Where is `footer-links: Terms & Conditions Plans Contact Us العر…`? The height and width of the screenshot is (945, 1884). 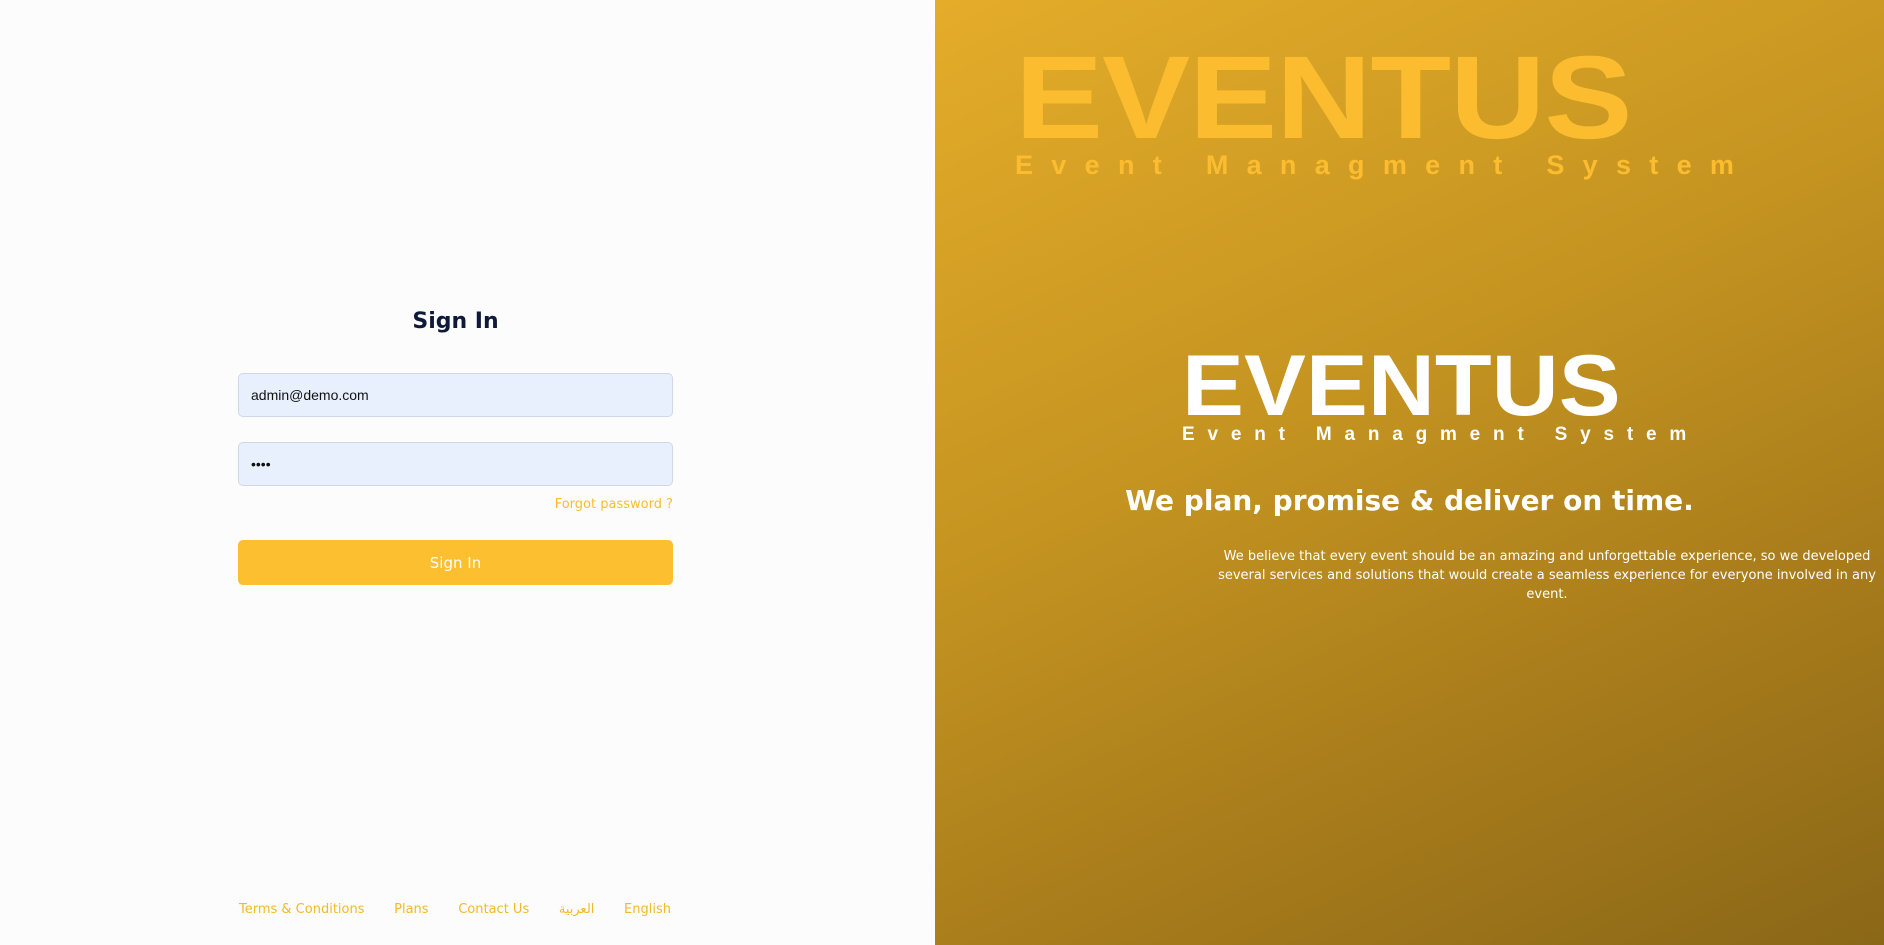 footer-links: Terms & Conditions Plans Contact Us العر… is located at coordinates (455, 909).